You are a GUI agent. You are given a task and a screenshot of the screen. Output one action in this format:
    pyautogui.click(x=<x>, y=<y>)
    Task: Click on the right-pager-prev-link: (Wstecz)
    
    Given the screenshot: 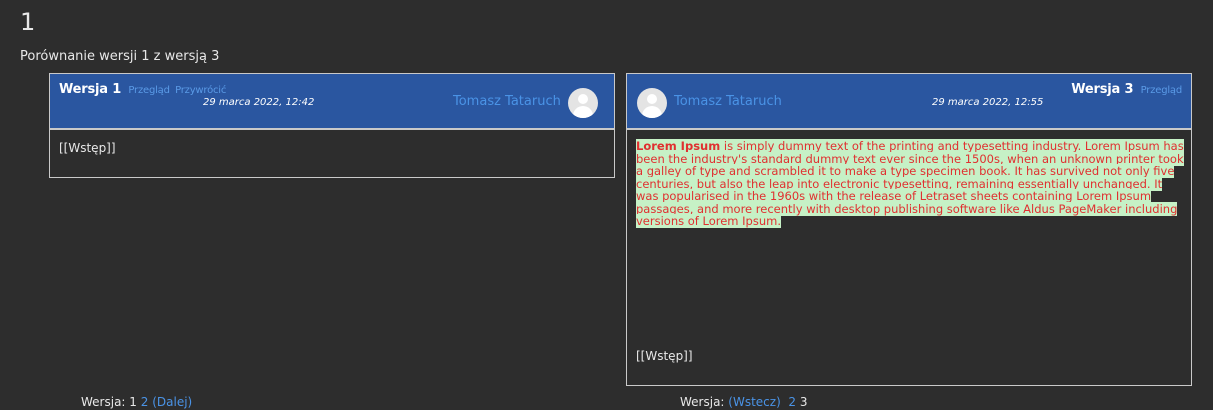 What is the action you would take?
    pyautogui.click(x=754, y=402)
    